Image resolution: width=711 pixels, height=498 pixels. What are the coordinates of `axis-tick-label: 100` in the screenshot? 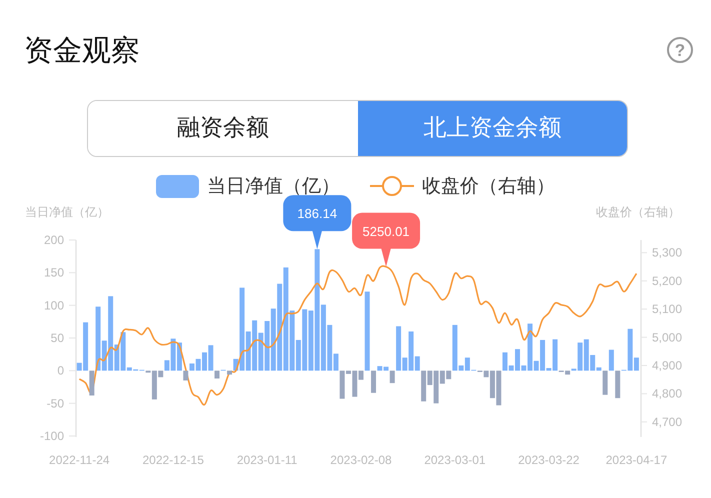 It's located at (54, 305).